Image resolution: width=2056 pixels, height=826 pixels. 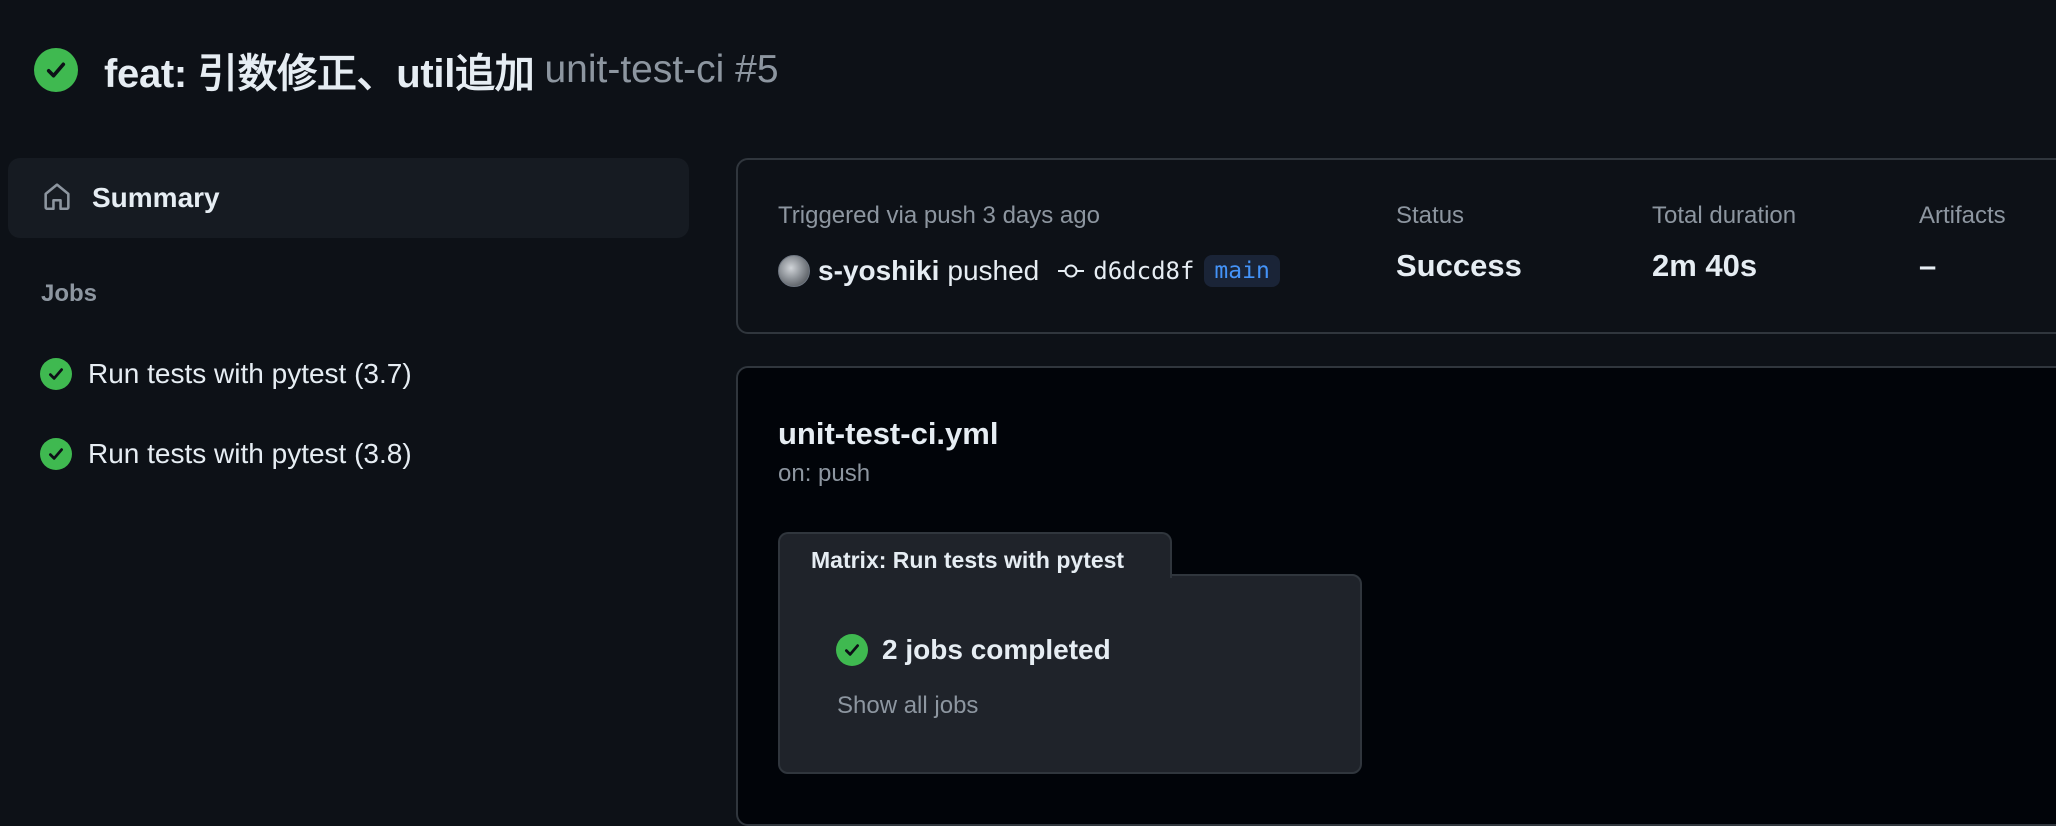 What do you see at coordinates (1242, 271) in the screenshot?
I see `branch-badge: main` at bounding box center [1242, 271].